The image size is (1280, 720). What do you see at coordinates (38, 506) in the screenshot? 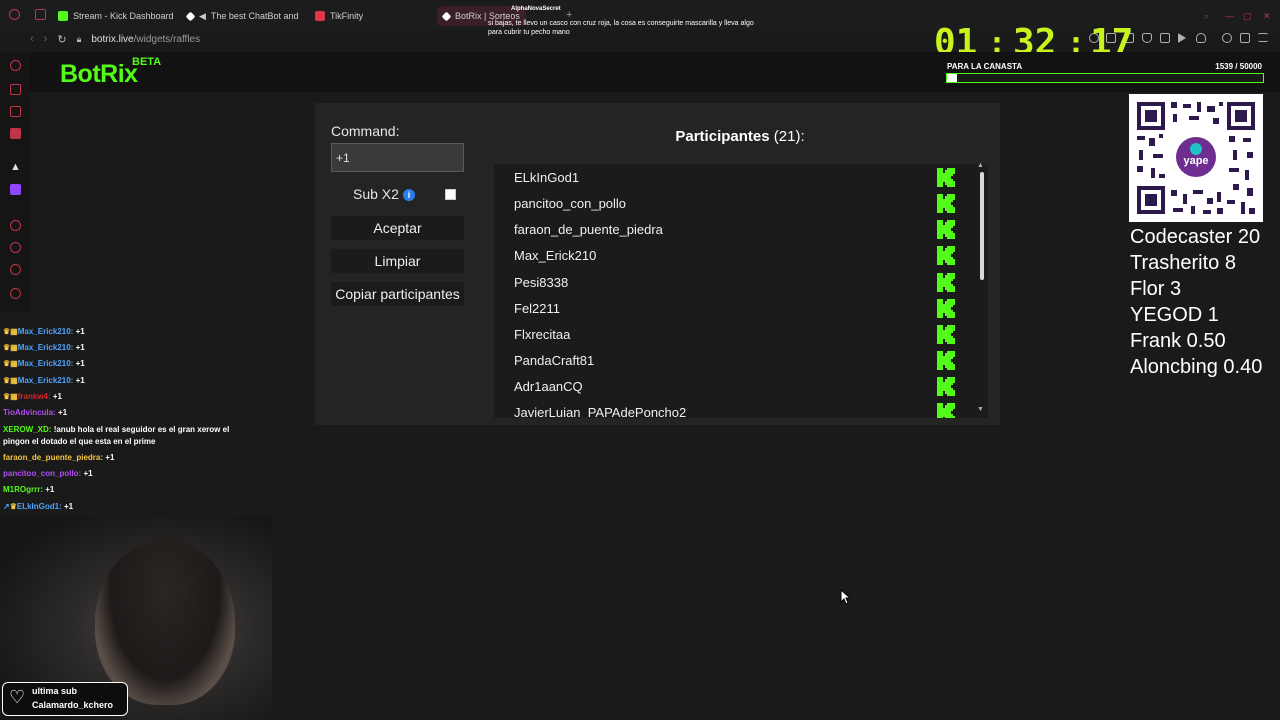
I see `chat-line: ↗♛ELkInGod1: +1` at bounding box center [38, 506].